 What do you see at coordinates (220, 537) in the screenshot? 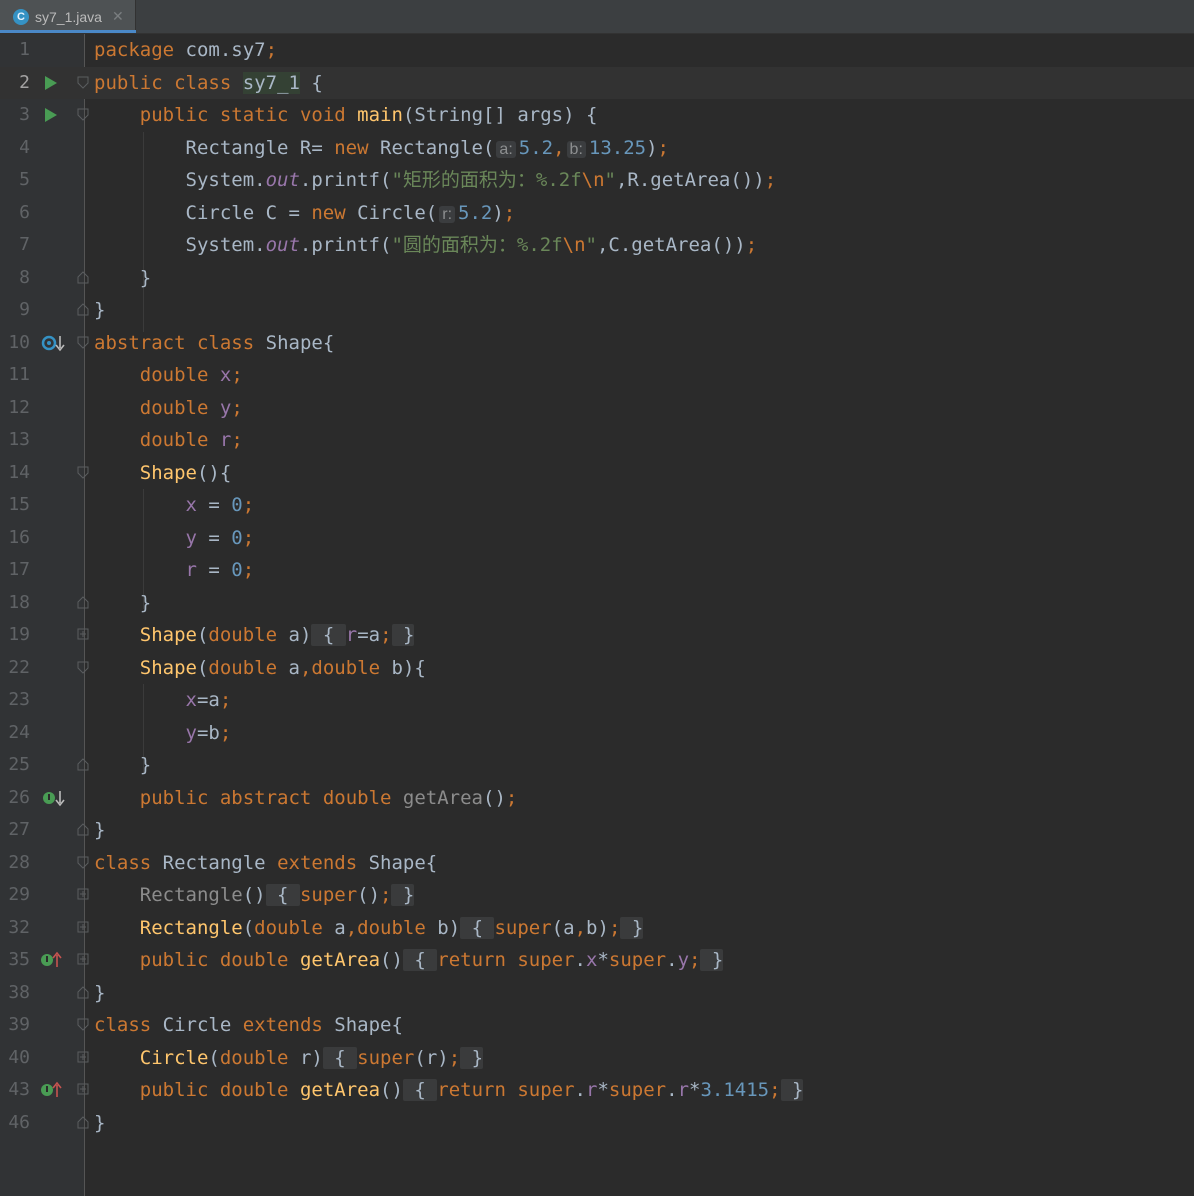
I see `code-text: y = 0;` at bounding box center [220, 537].